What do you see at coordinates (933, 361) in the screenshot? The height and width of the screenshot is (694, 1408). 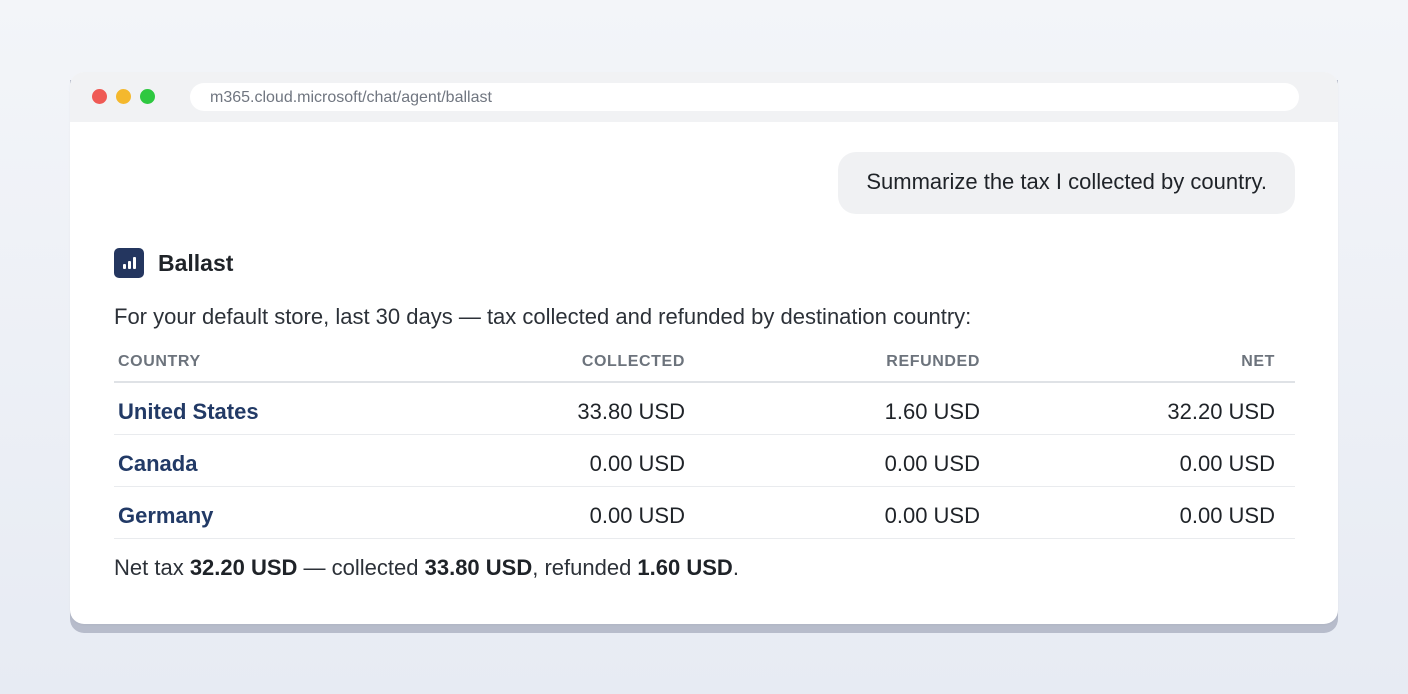 I see `header-refunded: REFUNDED` at bounding box center [933, 361].